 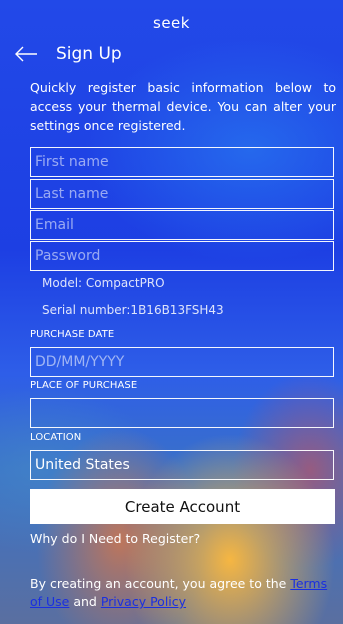 What do you see at coordinates (182, 194) in the screenshot?
I see `last-name-field` at bounding box center [182, 194].